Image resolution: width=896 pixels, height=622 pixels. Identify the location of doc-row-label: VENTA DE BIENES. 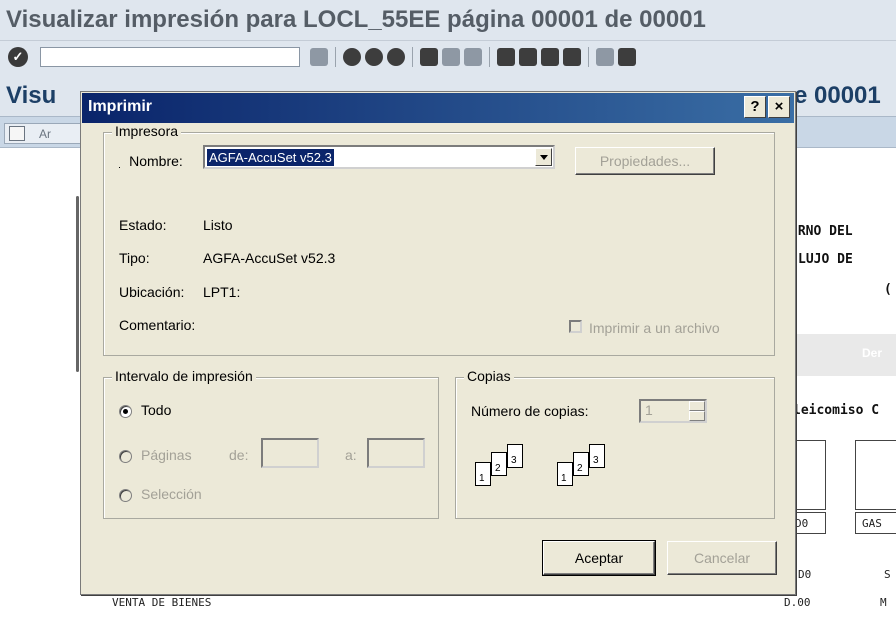
(162, 602).